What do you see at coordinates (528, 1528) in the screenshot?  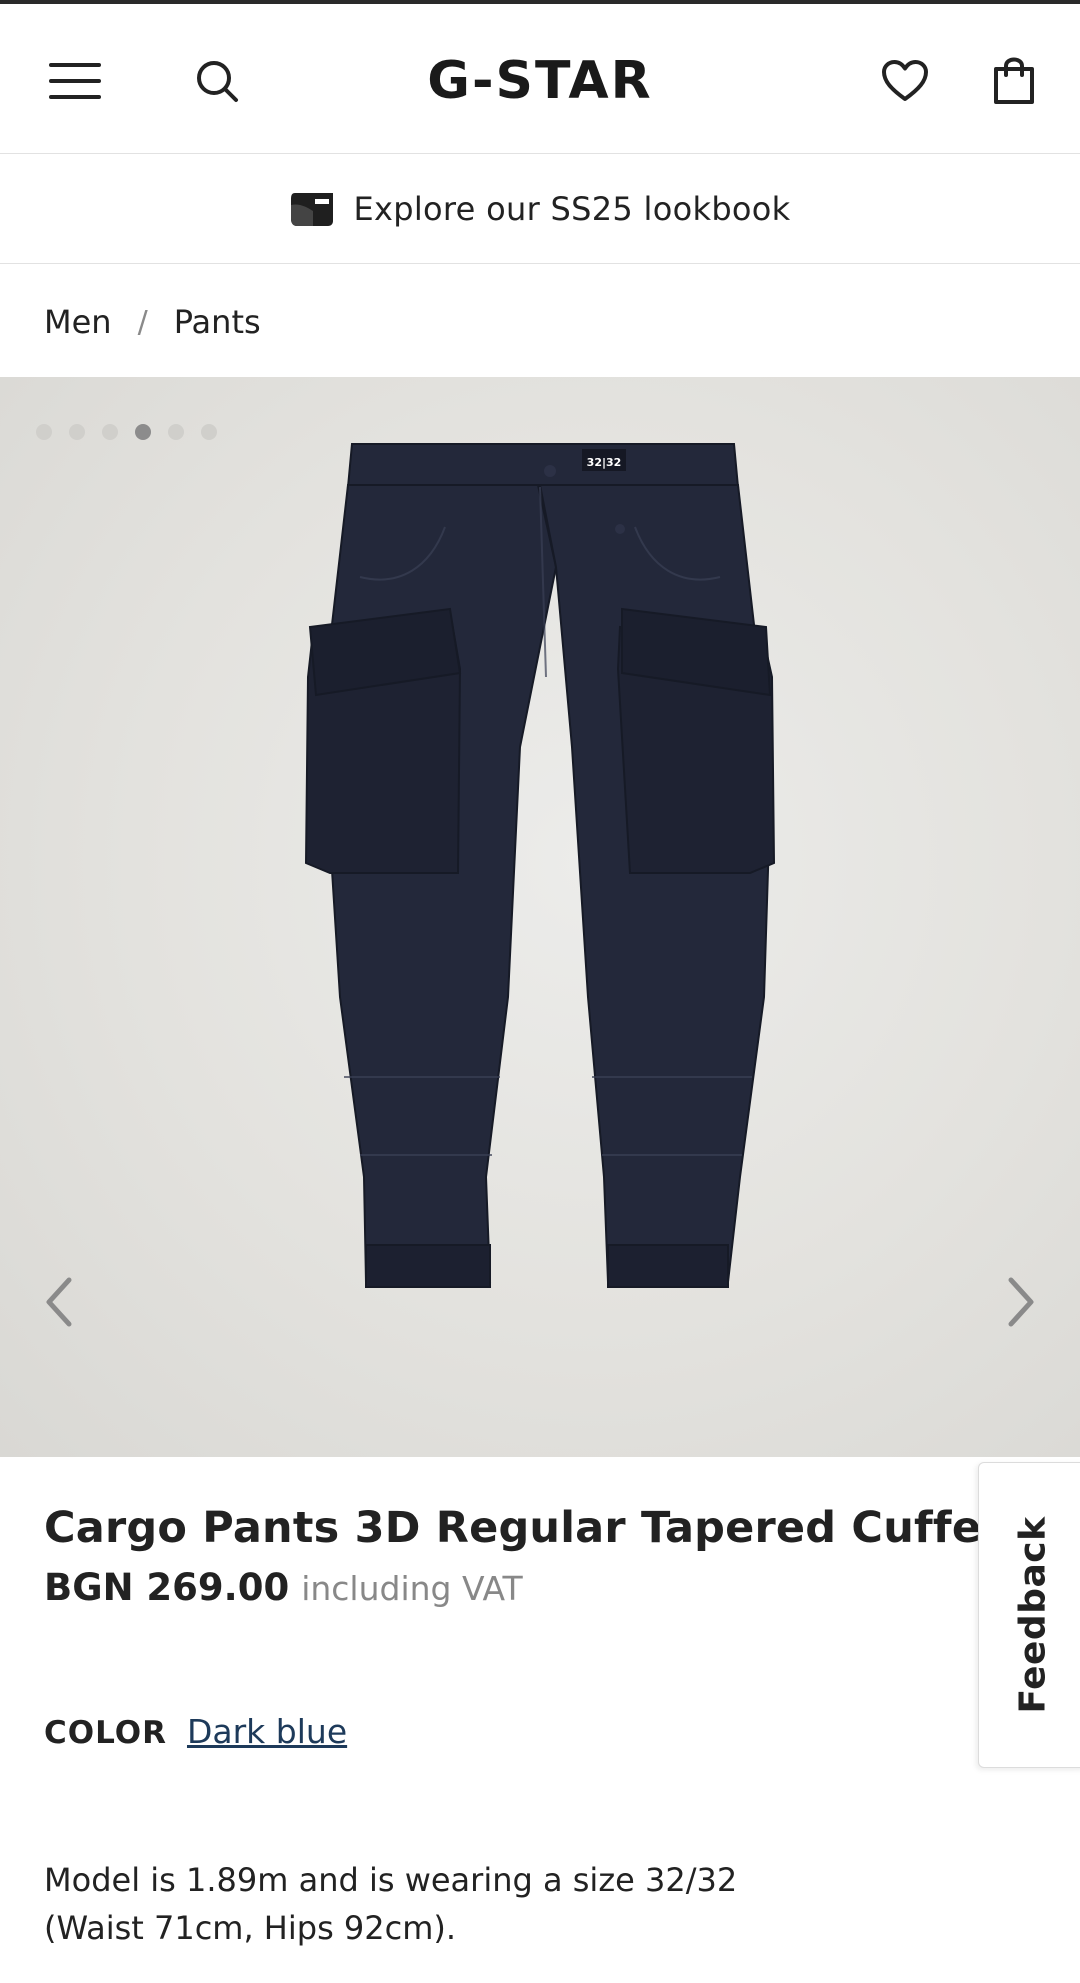 I see `product-title: Cargo Pants 3D Regular Tapered Cuffed` at bounding box center [528, 1528].